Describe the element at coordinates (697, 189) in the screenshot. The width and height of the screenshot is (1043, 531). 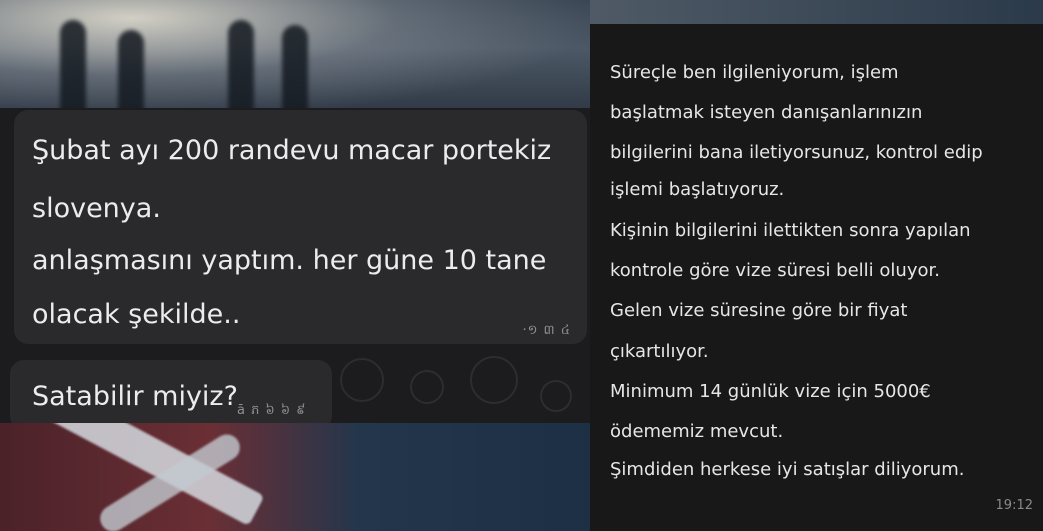
I see `message-text-line: işlemi başlatıyoruz.` at that location.